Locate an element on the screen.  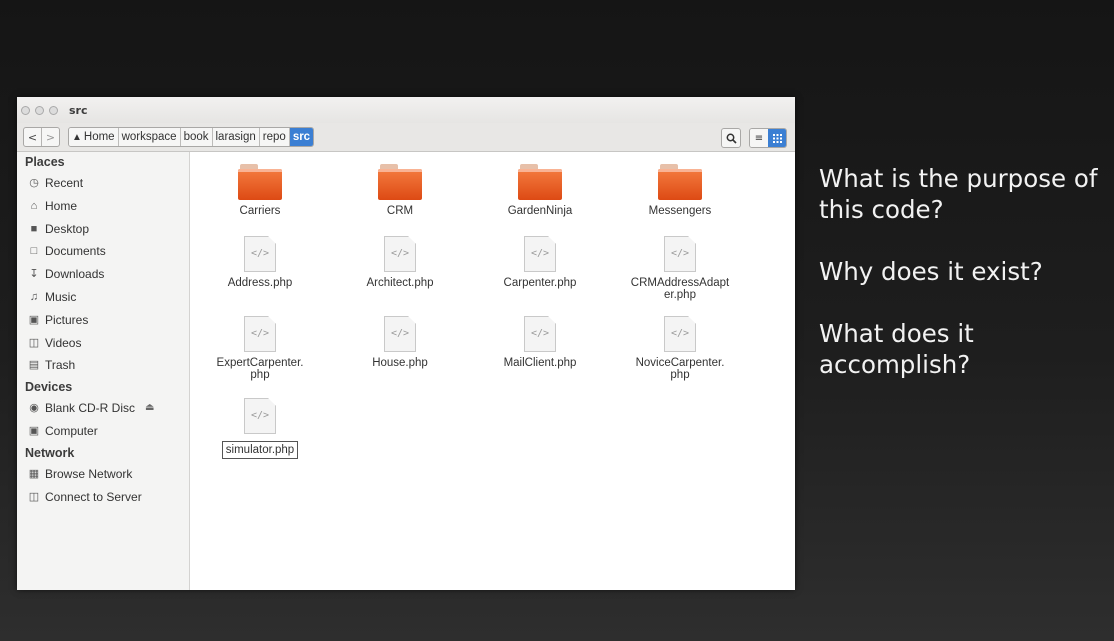
folder-item: GardenNinja is located at coordinates (540, 190).